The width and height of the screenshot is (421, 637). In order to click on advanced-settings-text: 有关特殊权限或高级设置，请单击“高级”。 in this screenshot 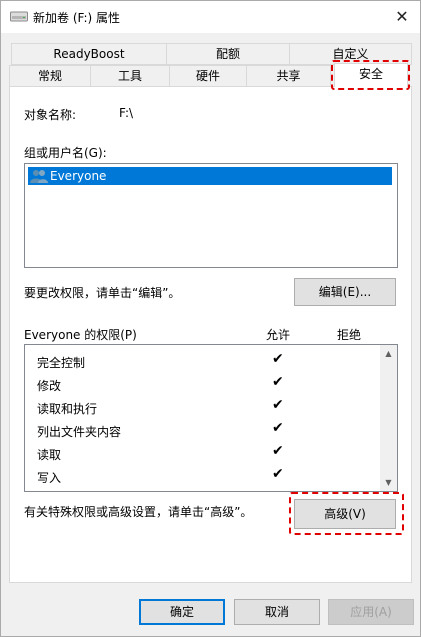, I will do `click(138, 512)`.